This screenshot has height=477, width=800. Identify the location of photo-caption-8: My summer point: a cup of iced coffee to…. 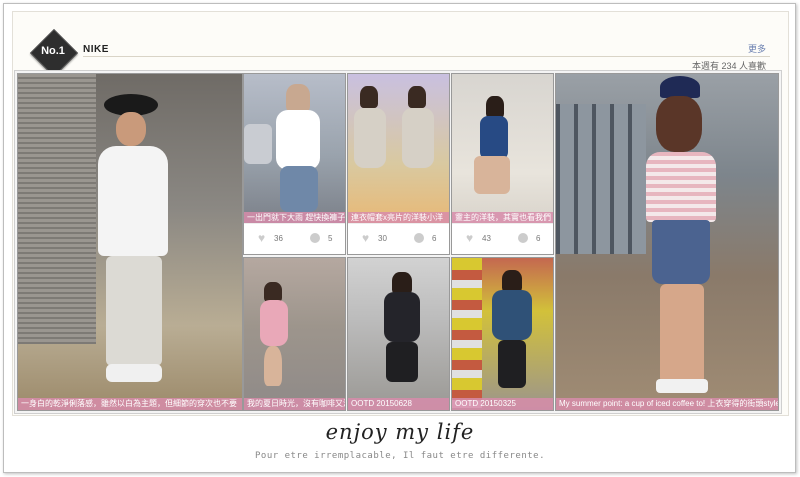
(667, 404).